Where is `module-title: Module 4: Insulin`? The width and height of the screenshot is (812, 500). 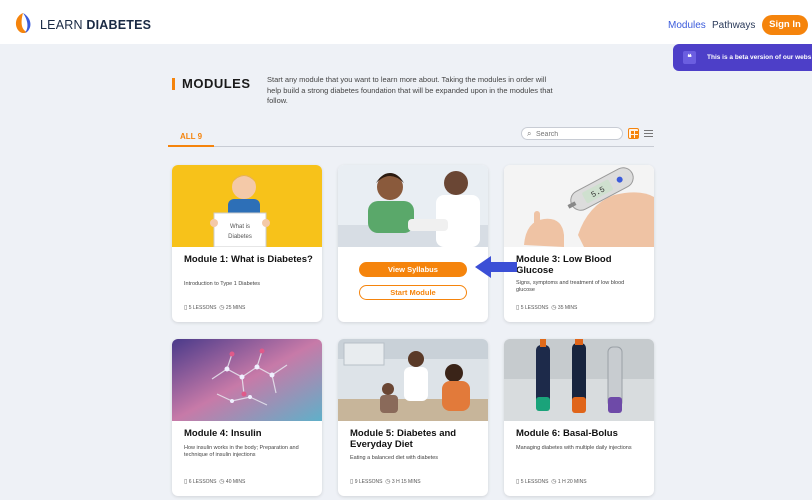
module-title: Module 4: Insulin is located at coordinates (249, 434).